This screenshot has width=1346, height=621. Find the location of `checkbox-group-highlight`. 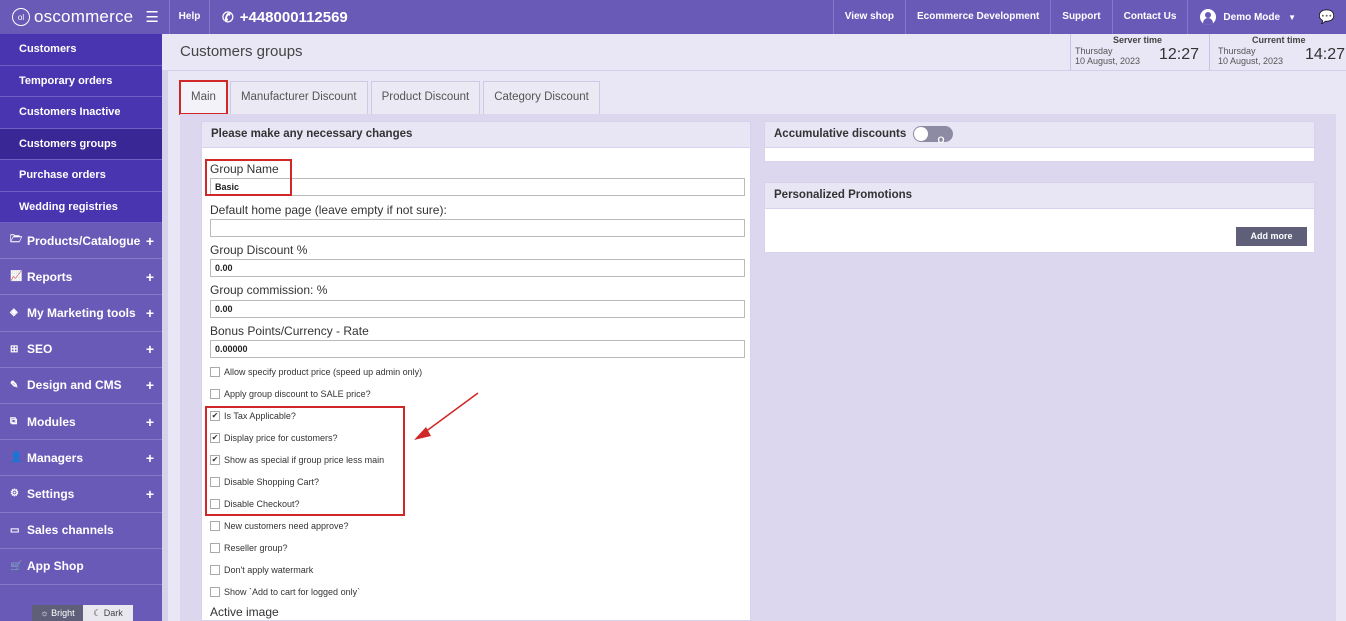

checkbox-group-highlight is located at coordinates (305, 461).